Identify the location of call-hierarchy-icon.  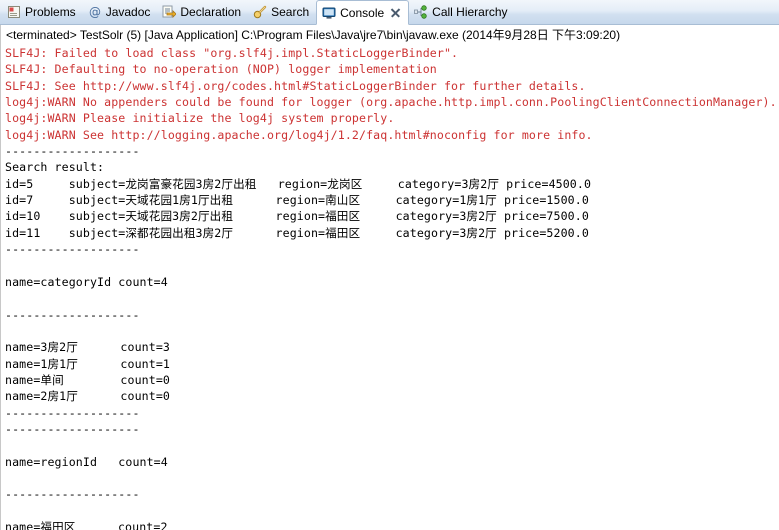
(421, 12).